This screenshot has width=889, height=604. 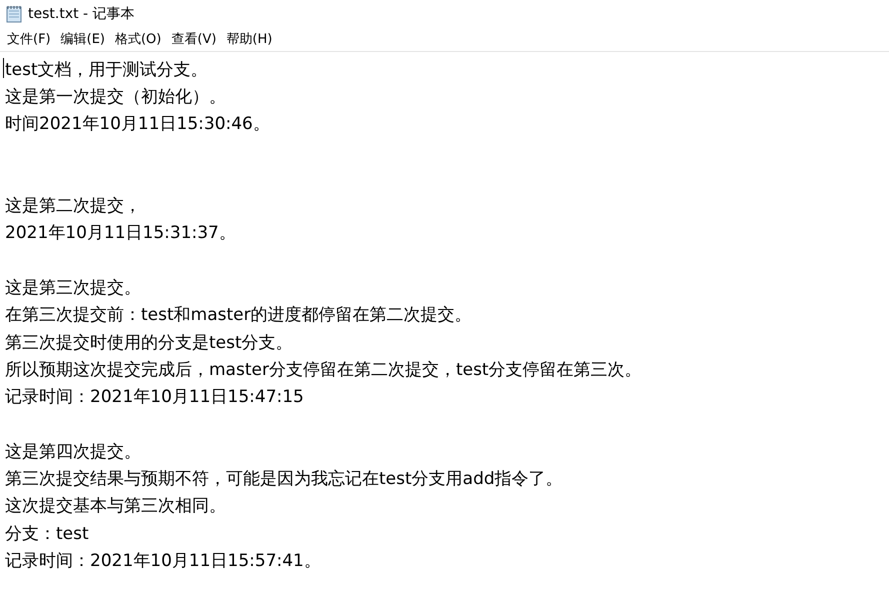 What do you see at coordinates (138, 40) in the screenshot?
I see `menu-item: 格式(O)` at bounding box center [138, 40].